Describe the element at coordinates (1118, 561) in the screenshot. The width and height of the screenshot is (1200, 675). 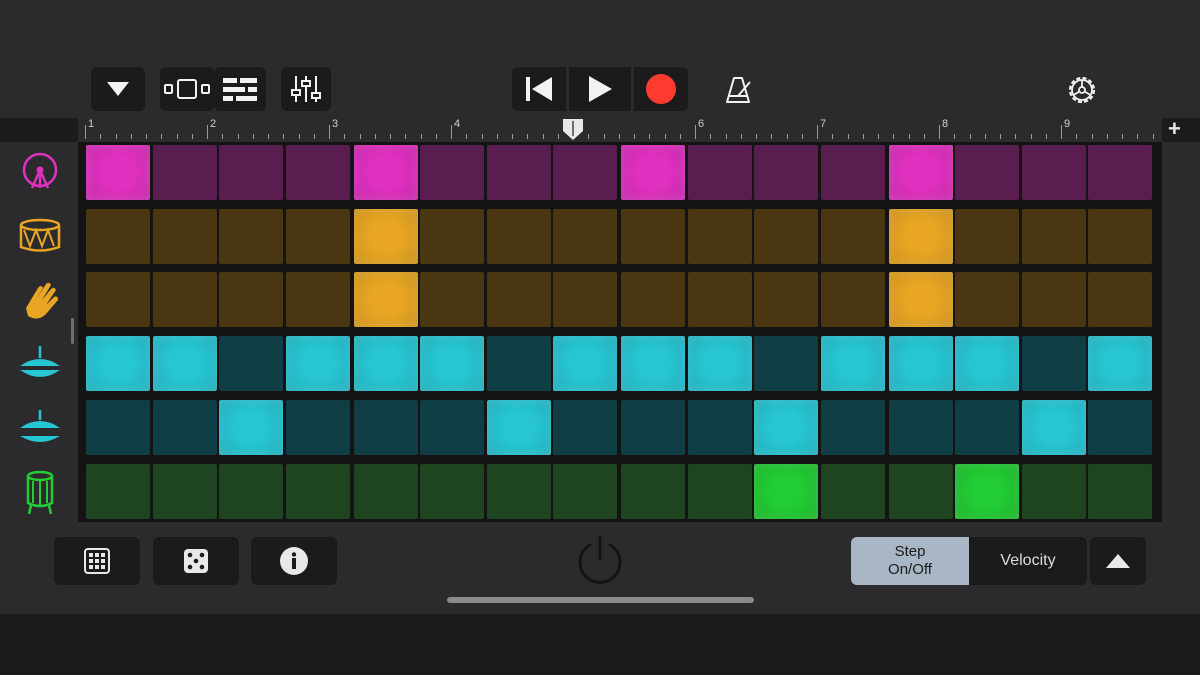
I see `expand-button` at that location.